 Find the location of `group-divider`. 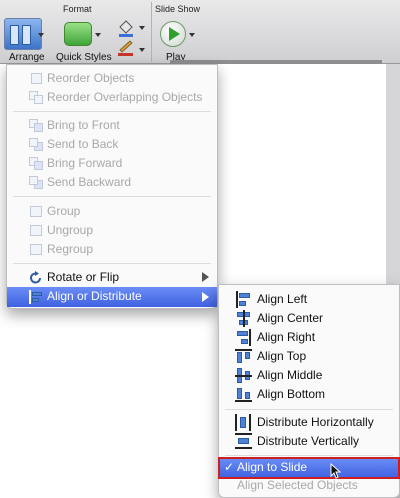

group-divider is located at coordinates (151, 32).